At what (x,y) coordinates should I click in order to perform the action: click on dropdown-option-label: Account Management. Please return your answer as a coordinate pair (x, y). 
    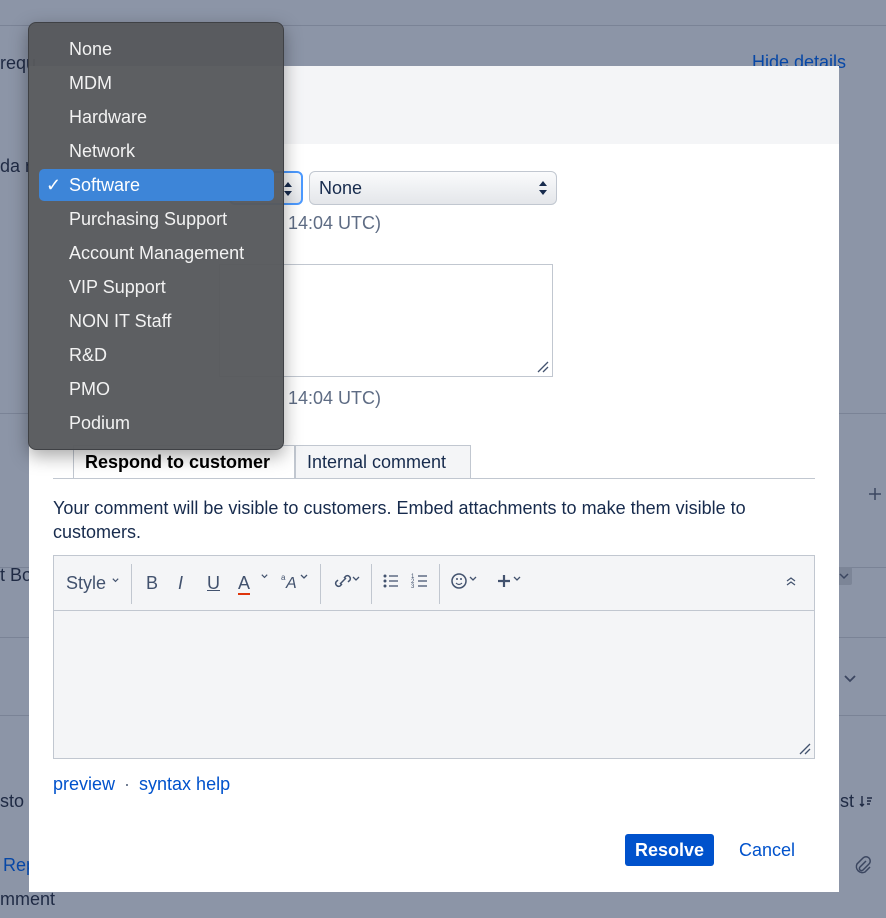
    Looking at the image, I should click on (157, 253).